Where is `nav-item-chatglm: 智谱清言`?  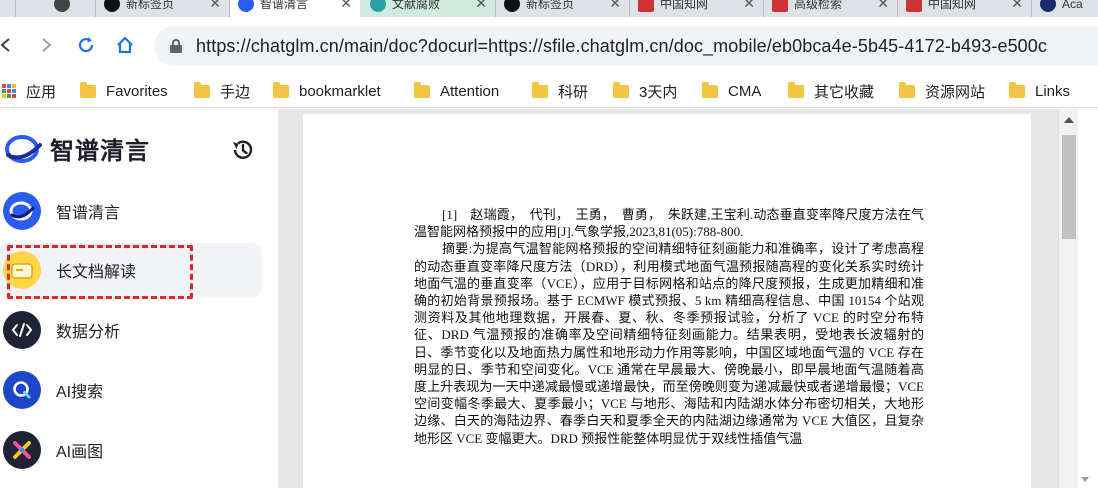 nav-item-chatglm: 智谱清言 is located at coordinates (131, 211).